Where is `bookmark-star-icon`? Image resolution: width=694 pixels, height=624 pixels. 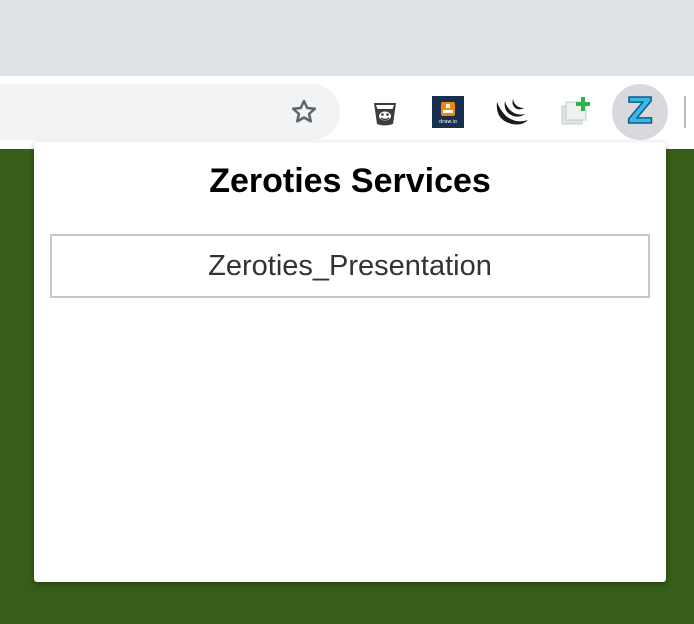 bookmark-star-icon is located at coordinates (304, 112).